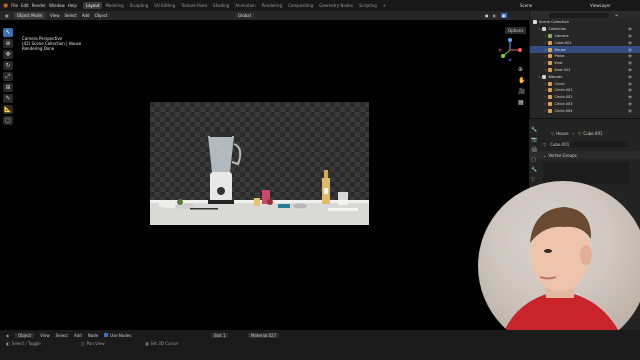  What do you see at coordinates (521, 69) in the screenshot?
I see `zoom-icon: ⊕` at bounding box center [521, 69].